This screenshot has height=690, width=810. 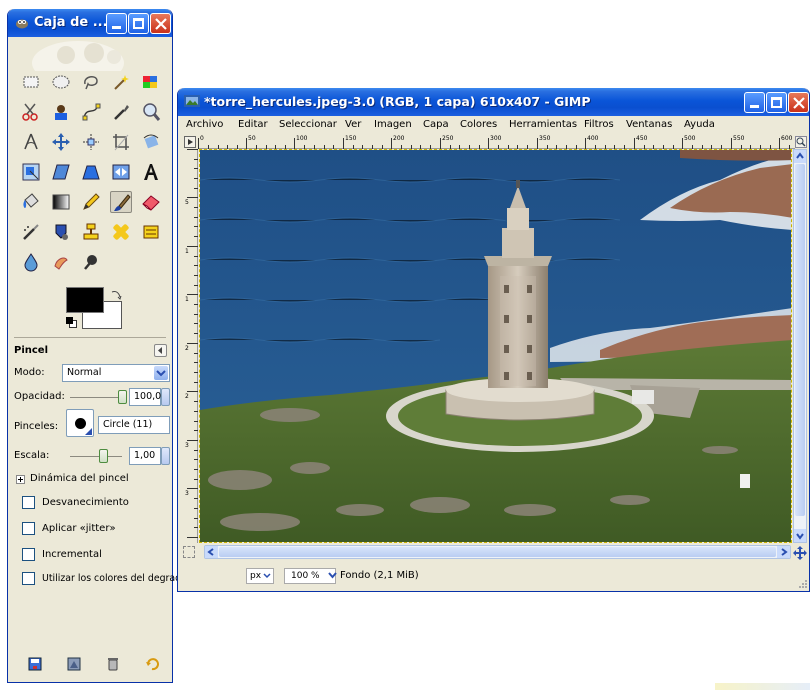 I want to click on align-tool, so click(x=91, y=142).